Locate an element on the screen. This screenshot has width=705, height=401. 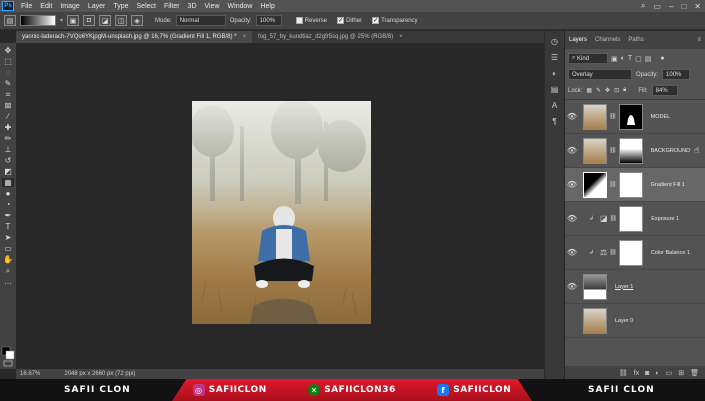
tool-preset-icon: ▤ is located at coordinates (10, 20).